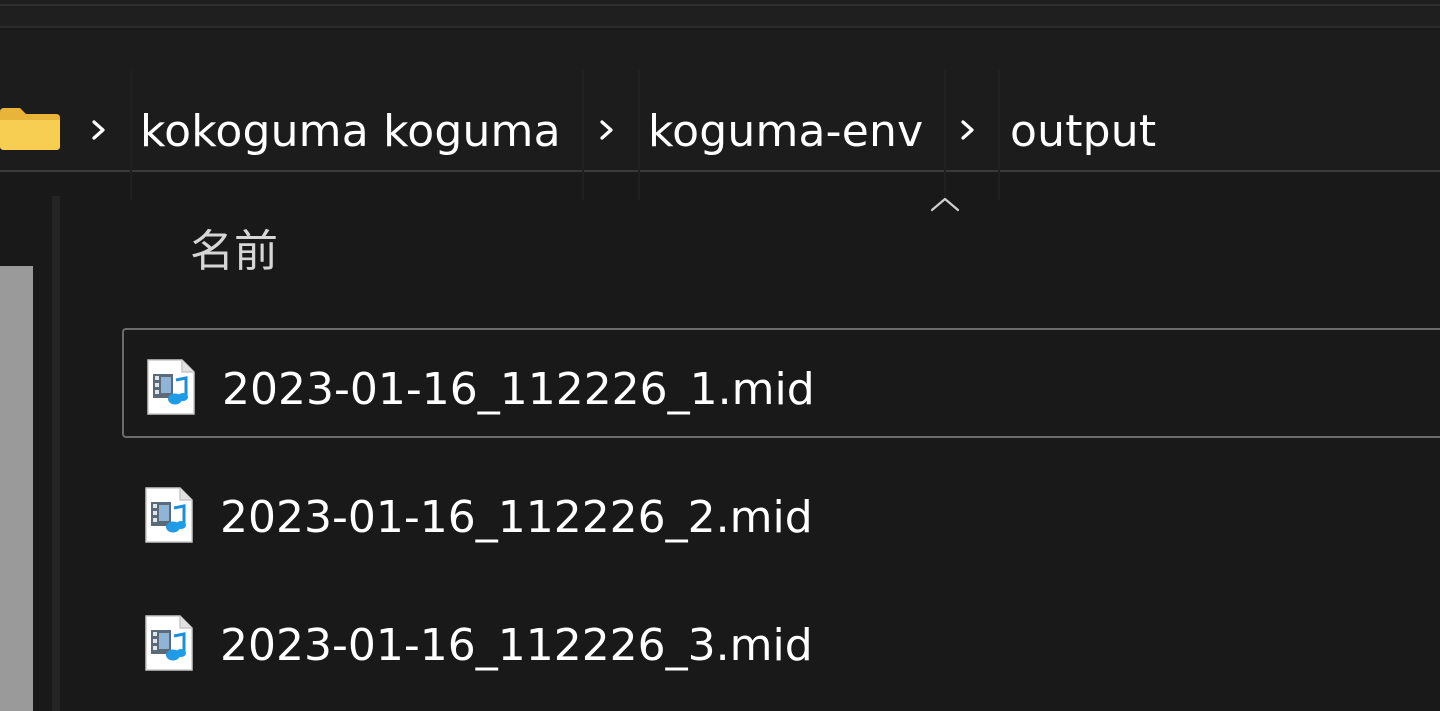 This screenshot has width=1440, height=711. What do you see at coordinates (516, 645) in the screenshot?
I see `file-name: 2023-01-16_112226_3.mid` at bounding box center [516, 645].